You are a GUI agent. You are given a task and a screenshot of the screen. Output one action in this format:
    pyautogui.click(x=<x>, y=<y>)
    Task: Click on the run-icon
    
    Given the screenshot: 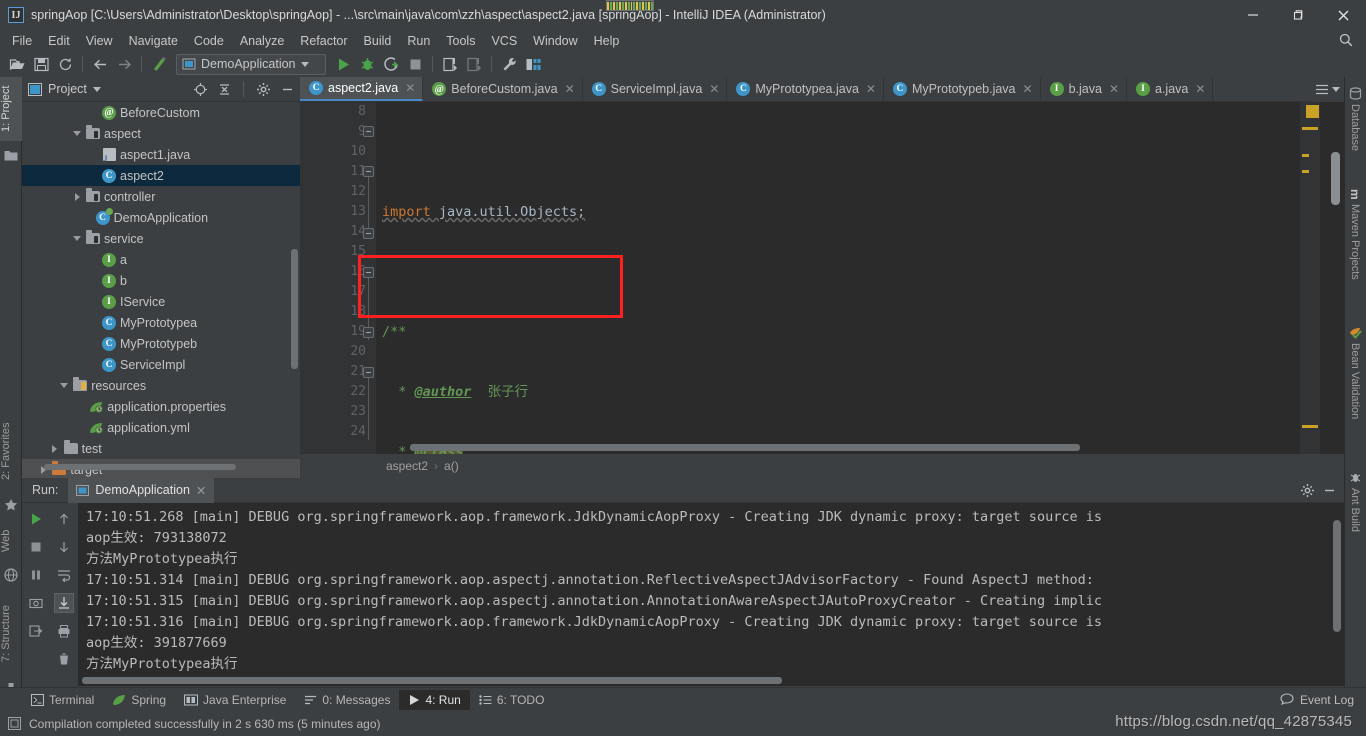 What is the action you would take?
    pyautogui.click(x=343, y=64)
    